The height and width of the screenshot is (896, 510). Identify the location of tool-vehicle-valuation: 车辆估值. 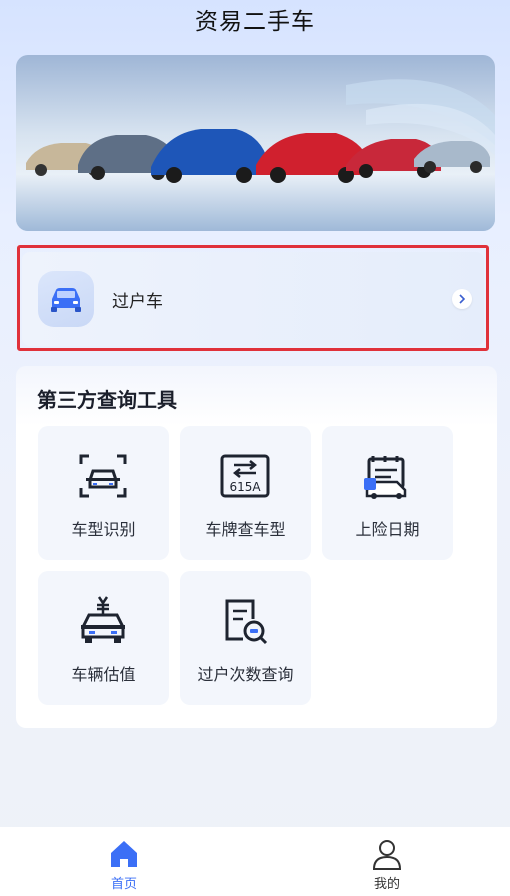
(103, 638).